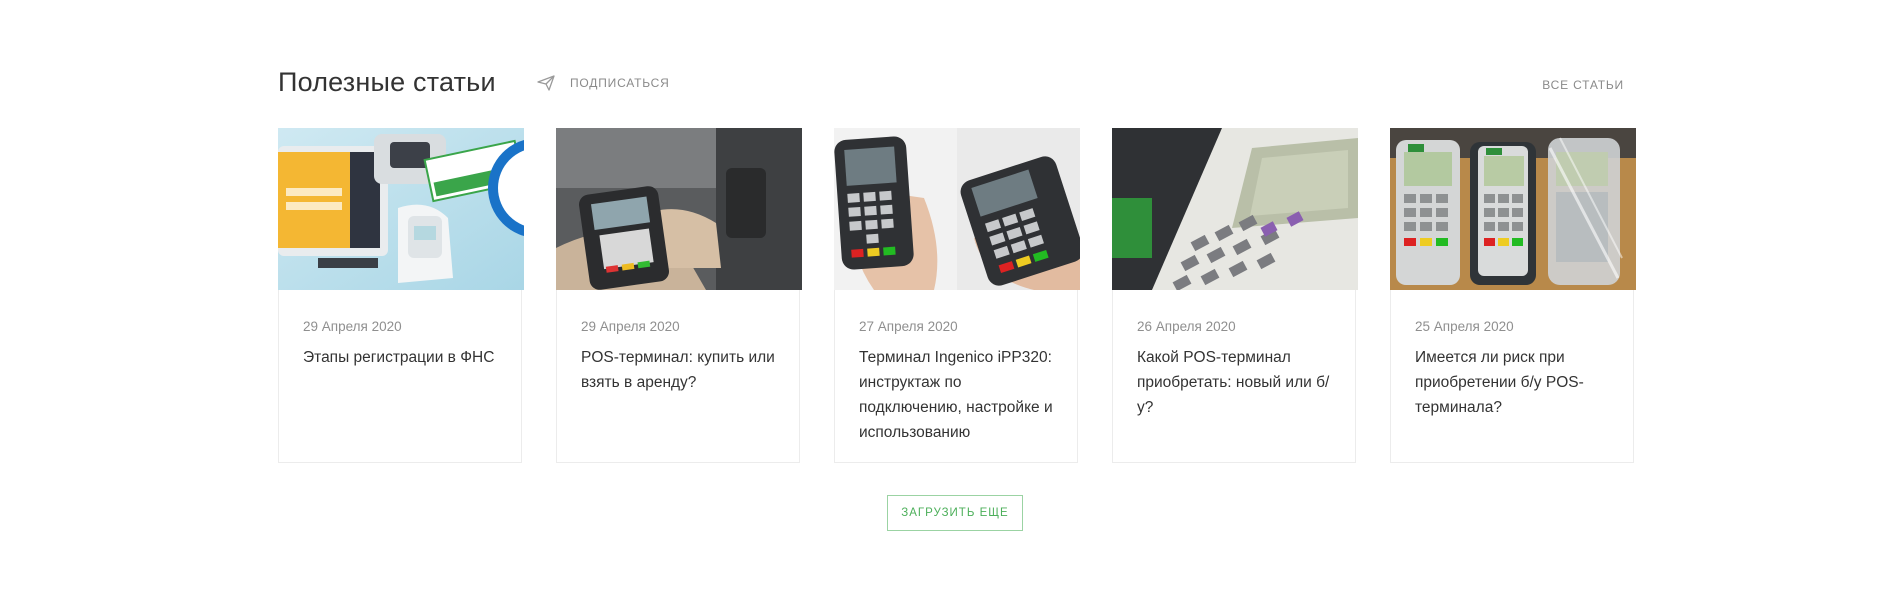  Describe the element at coordinates (1464, 326) in the screenshot. I see `article-date: 25 Апреля 2020` at that location.